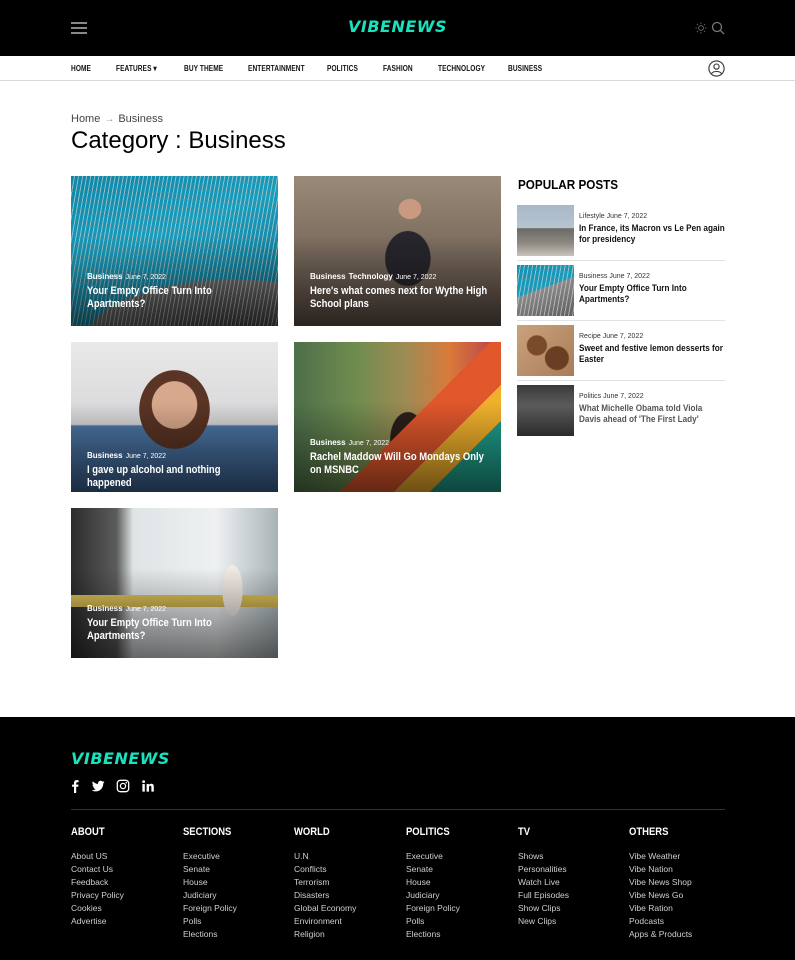 The width and height of the screenshot is (795, 960). Describe the element at coordinates (573, 921) in the screenshot. I see `footer-link: New Clips` at that location.